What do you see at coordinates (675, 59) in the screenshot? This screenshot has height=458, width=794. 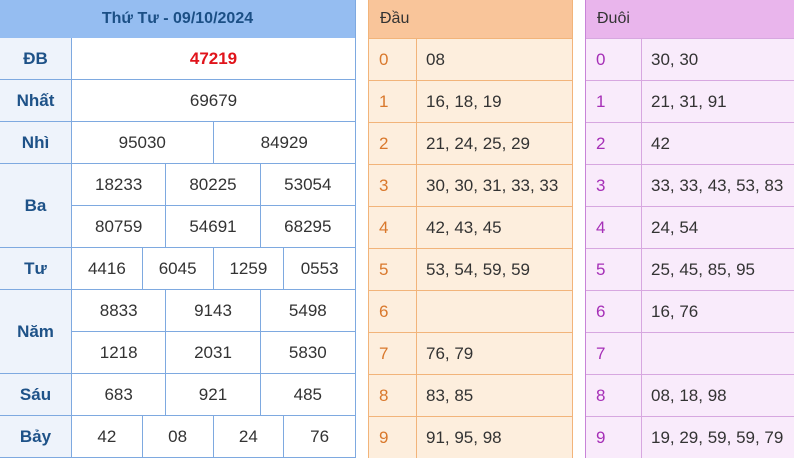 I see `duoi-values: 30, 30` at bounding box center [675, 59].